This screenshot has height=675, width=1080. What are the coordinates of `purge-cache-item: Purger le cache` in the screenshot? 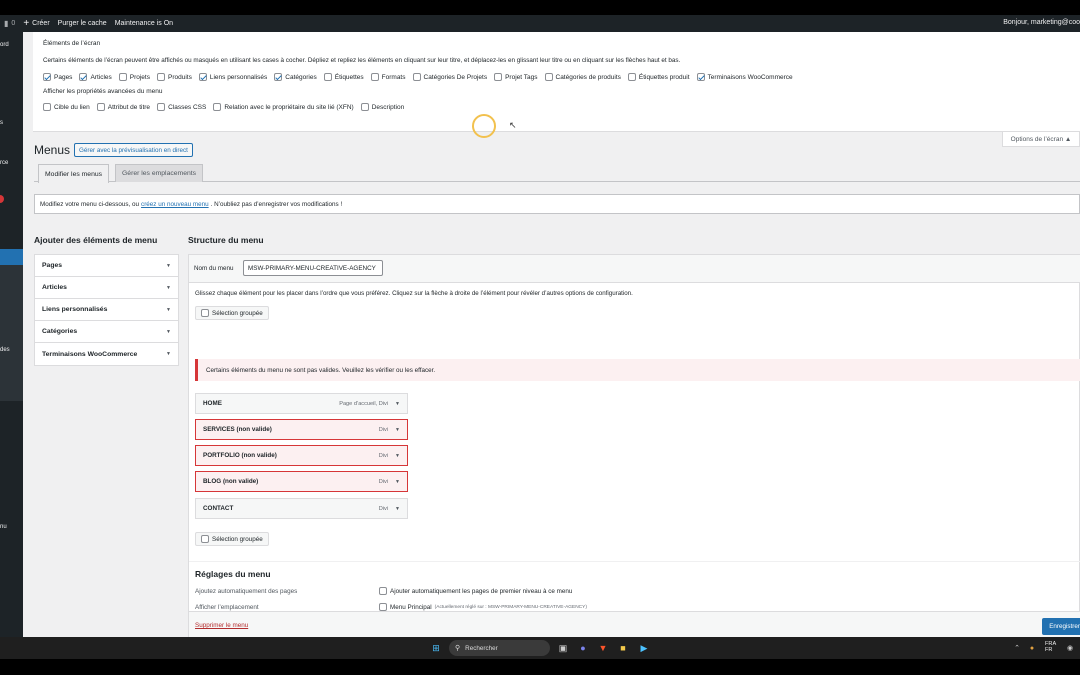 It's located at (82, 23).